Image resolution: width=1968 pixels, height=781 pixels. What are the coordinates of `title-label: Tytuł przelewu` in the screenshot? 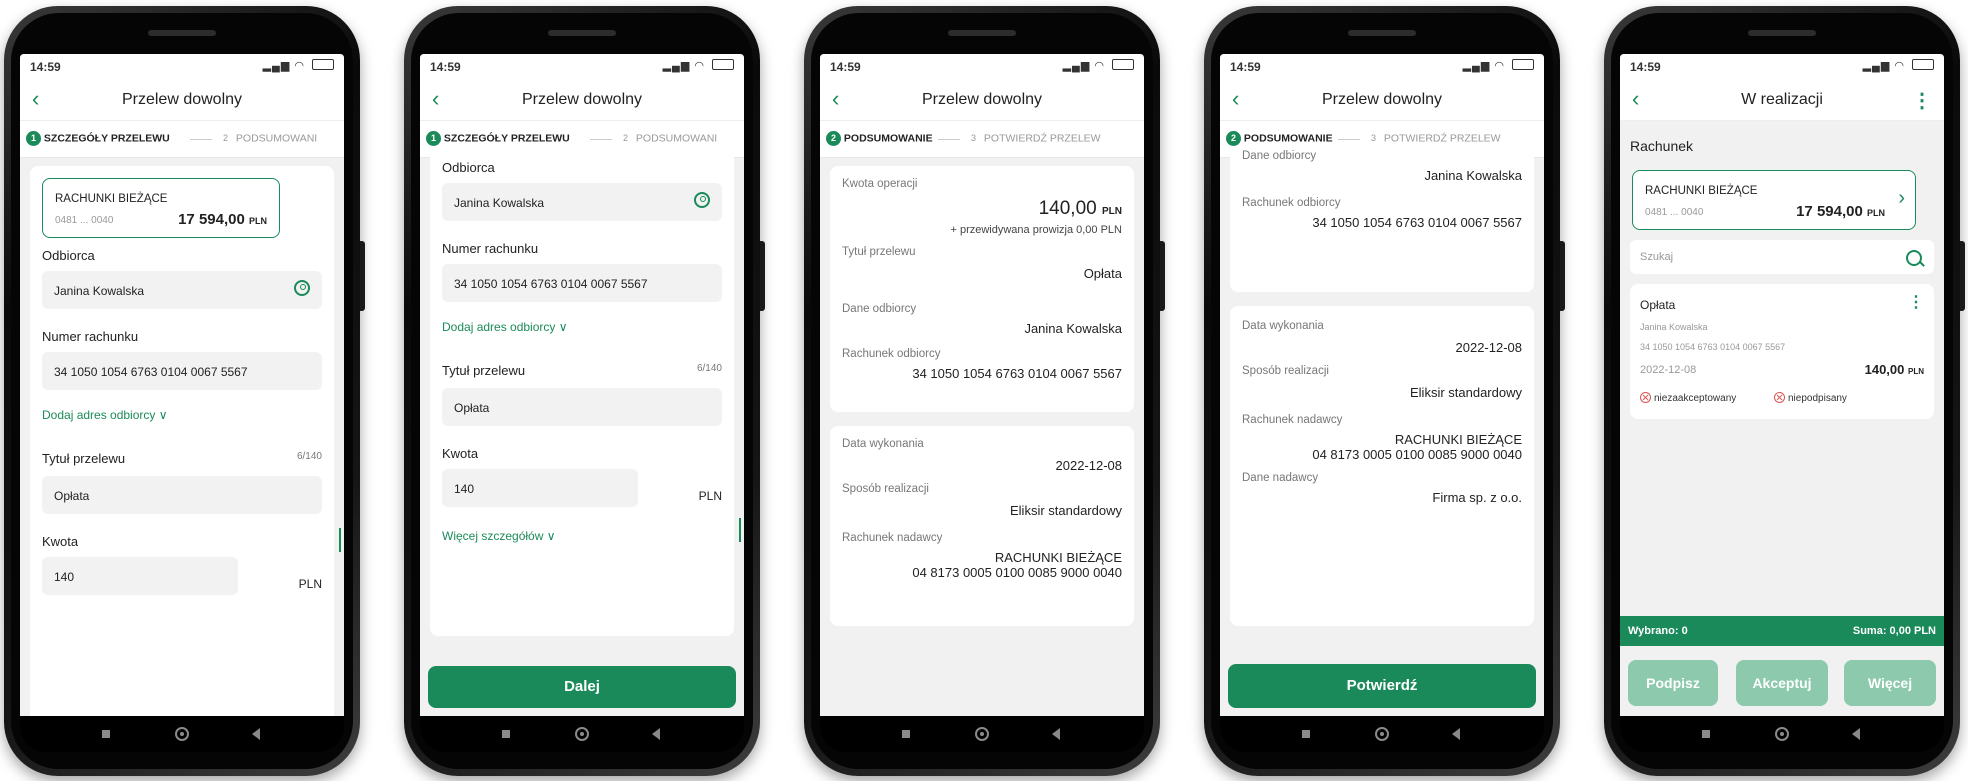 It's located at (84, 458).